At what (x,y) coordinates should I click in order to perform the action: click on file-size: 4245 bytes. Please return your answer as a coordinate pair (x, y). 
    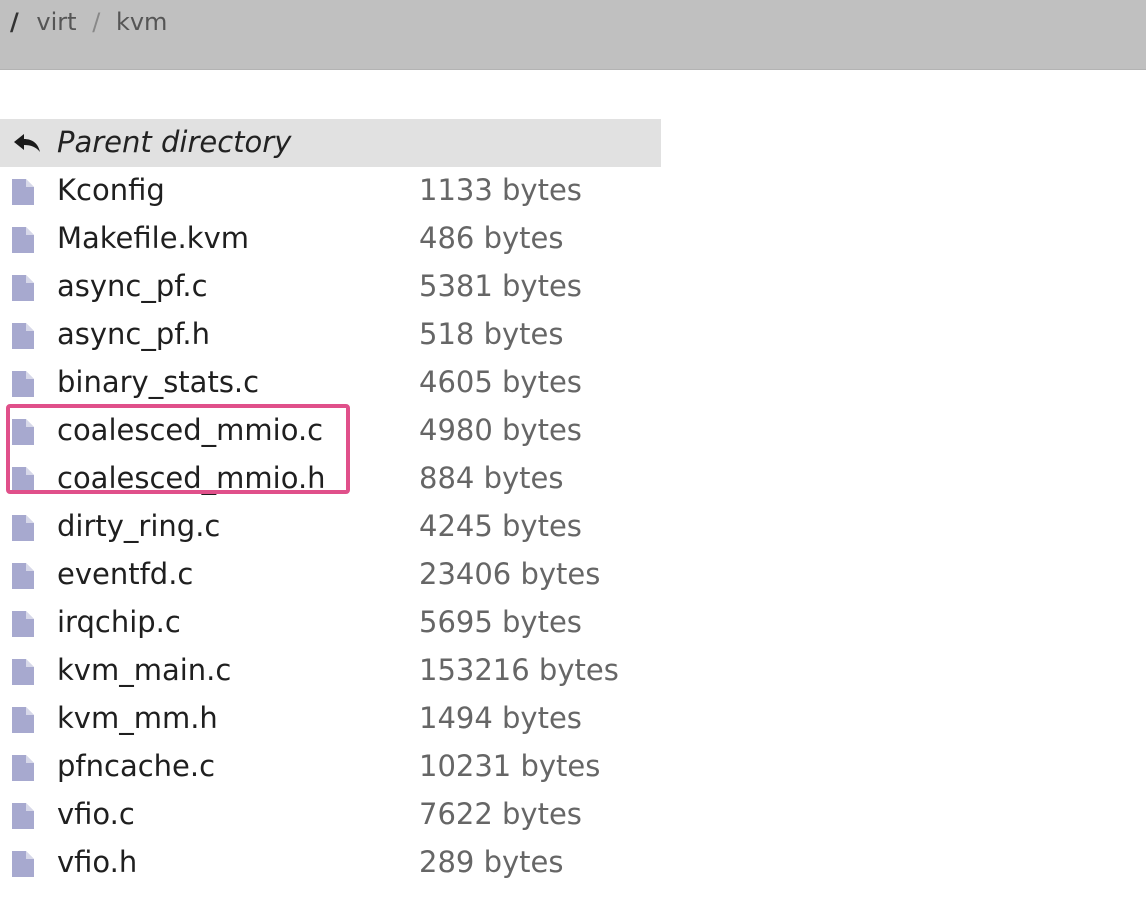
    Looking at the image, I should click on (500, 526).